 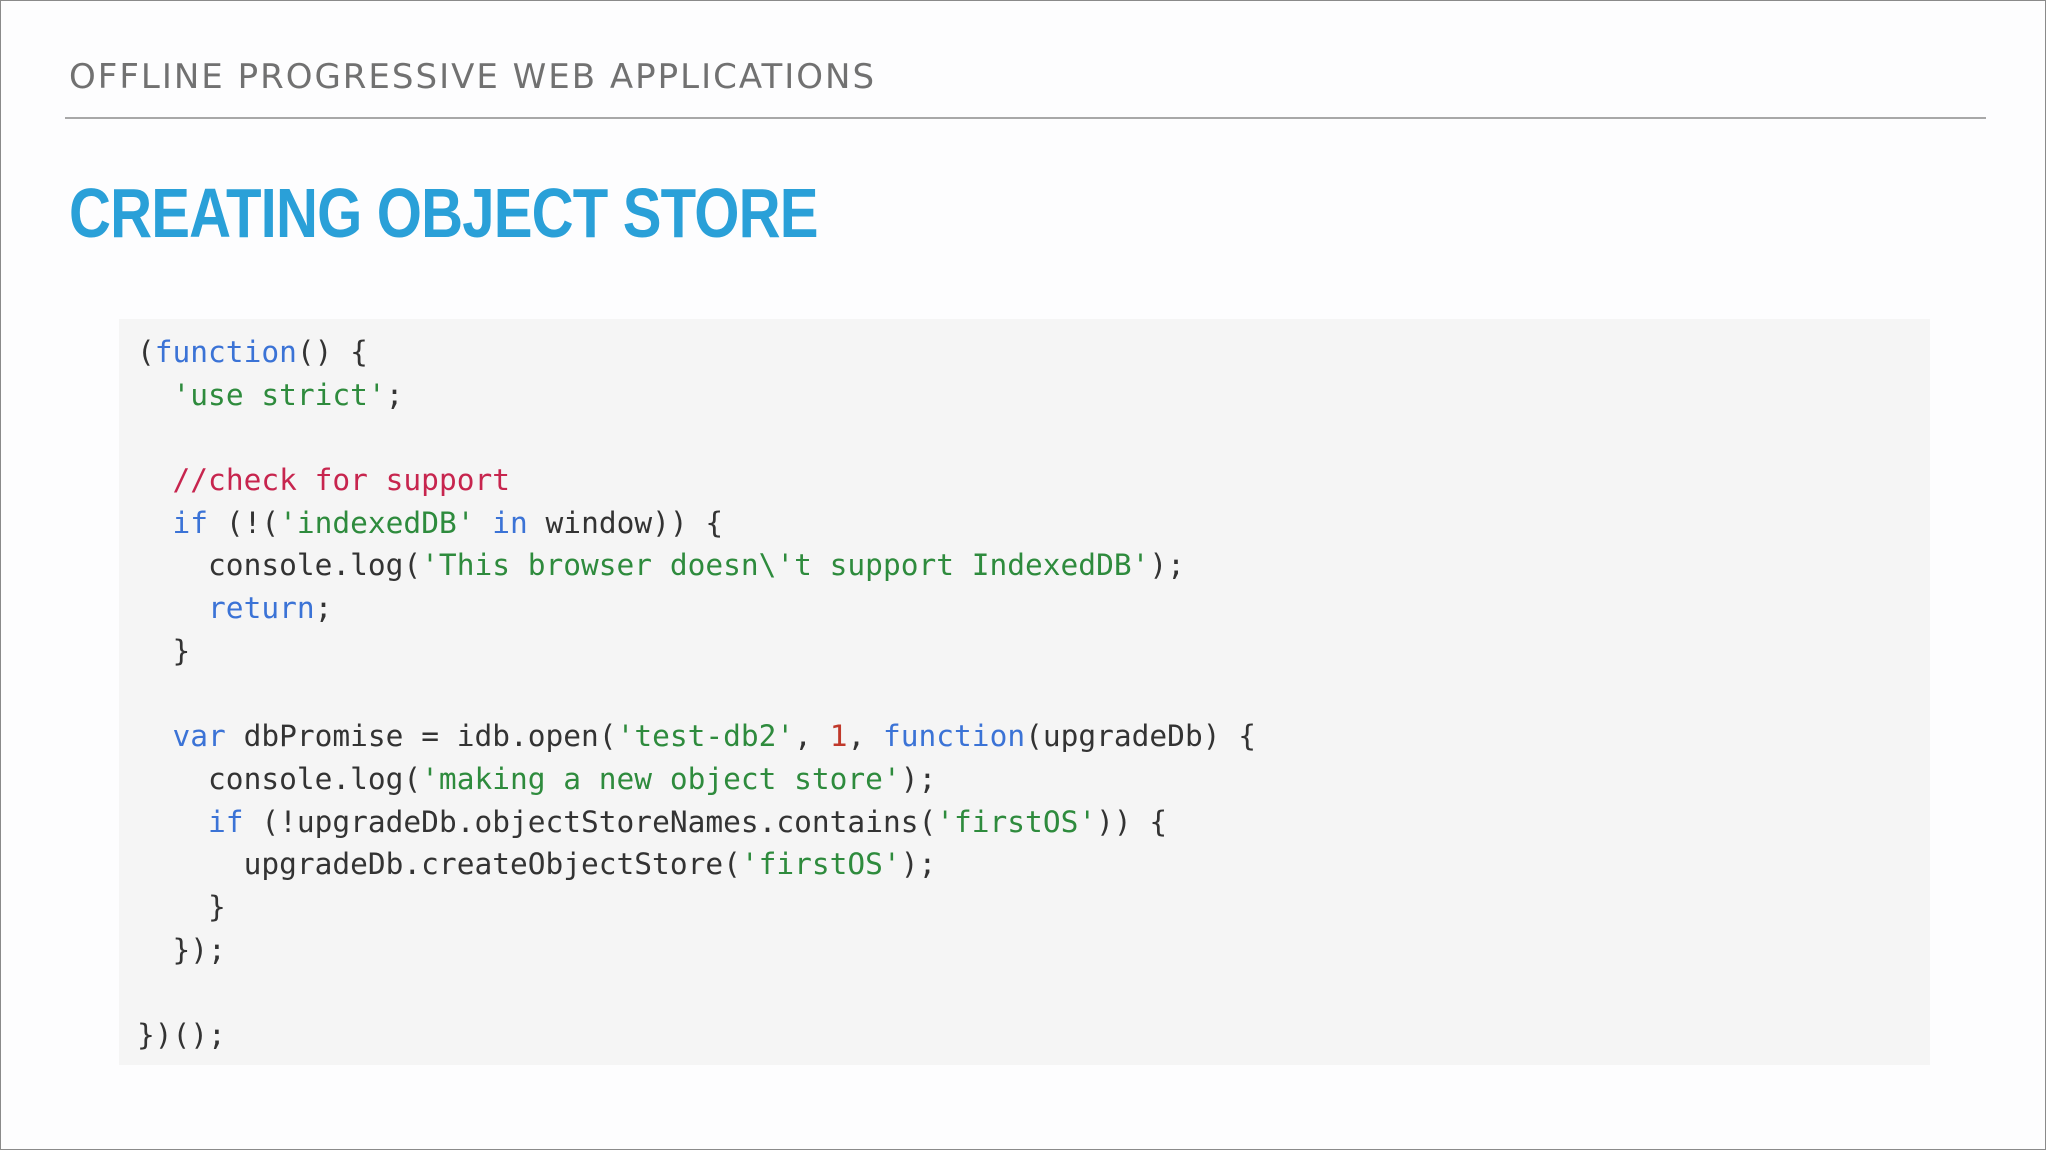 What do you see at coordinates (1132, 821) in the screenshot?
I see `code-token-plain: )) {` at bounding box center [1132, 821].